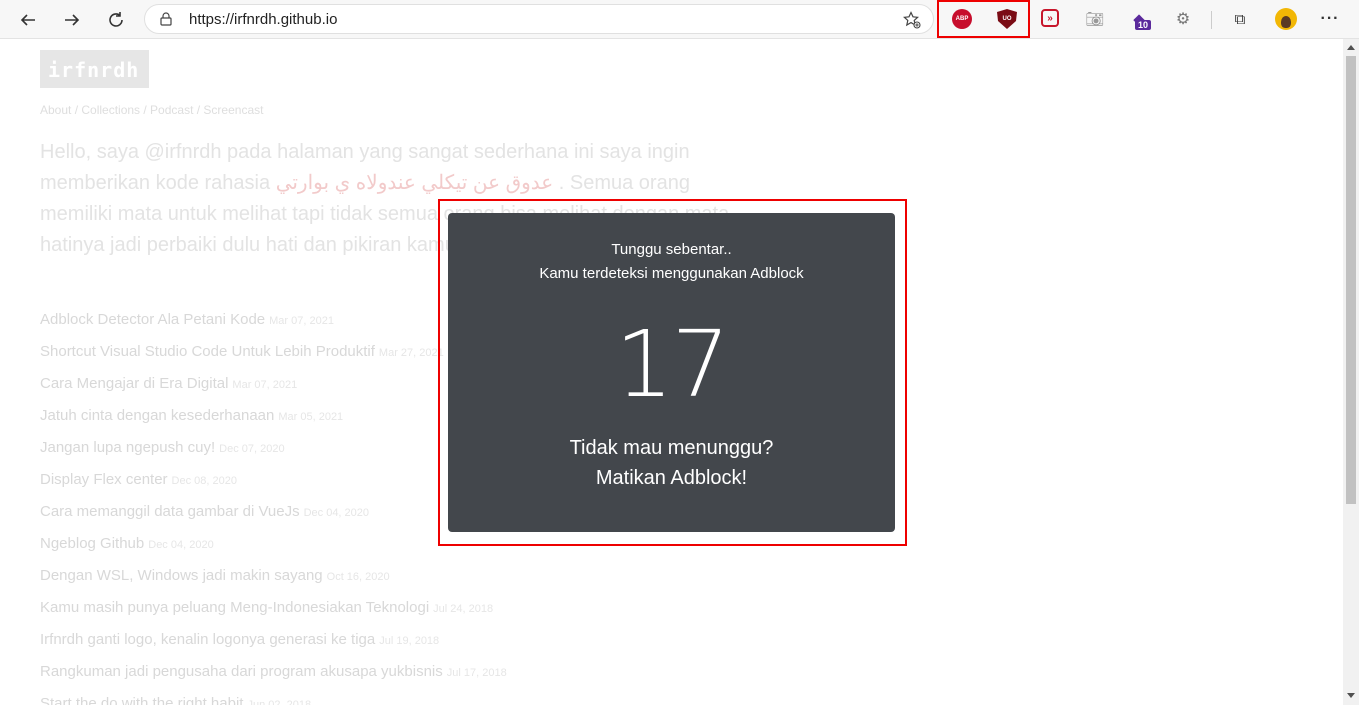  I want to click on post-date: Jul 17, 2018, so click(476, 673).